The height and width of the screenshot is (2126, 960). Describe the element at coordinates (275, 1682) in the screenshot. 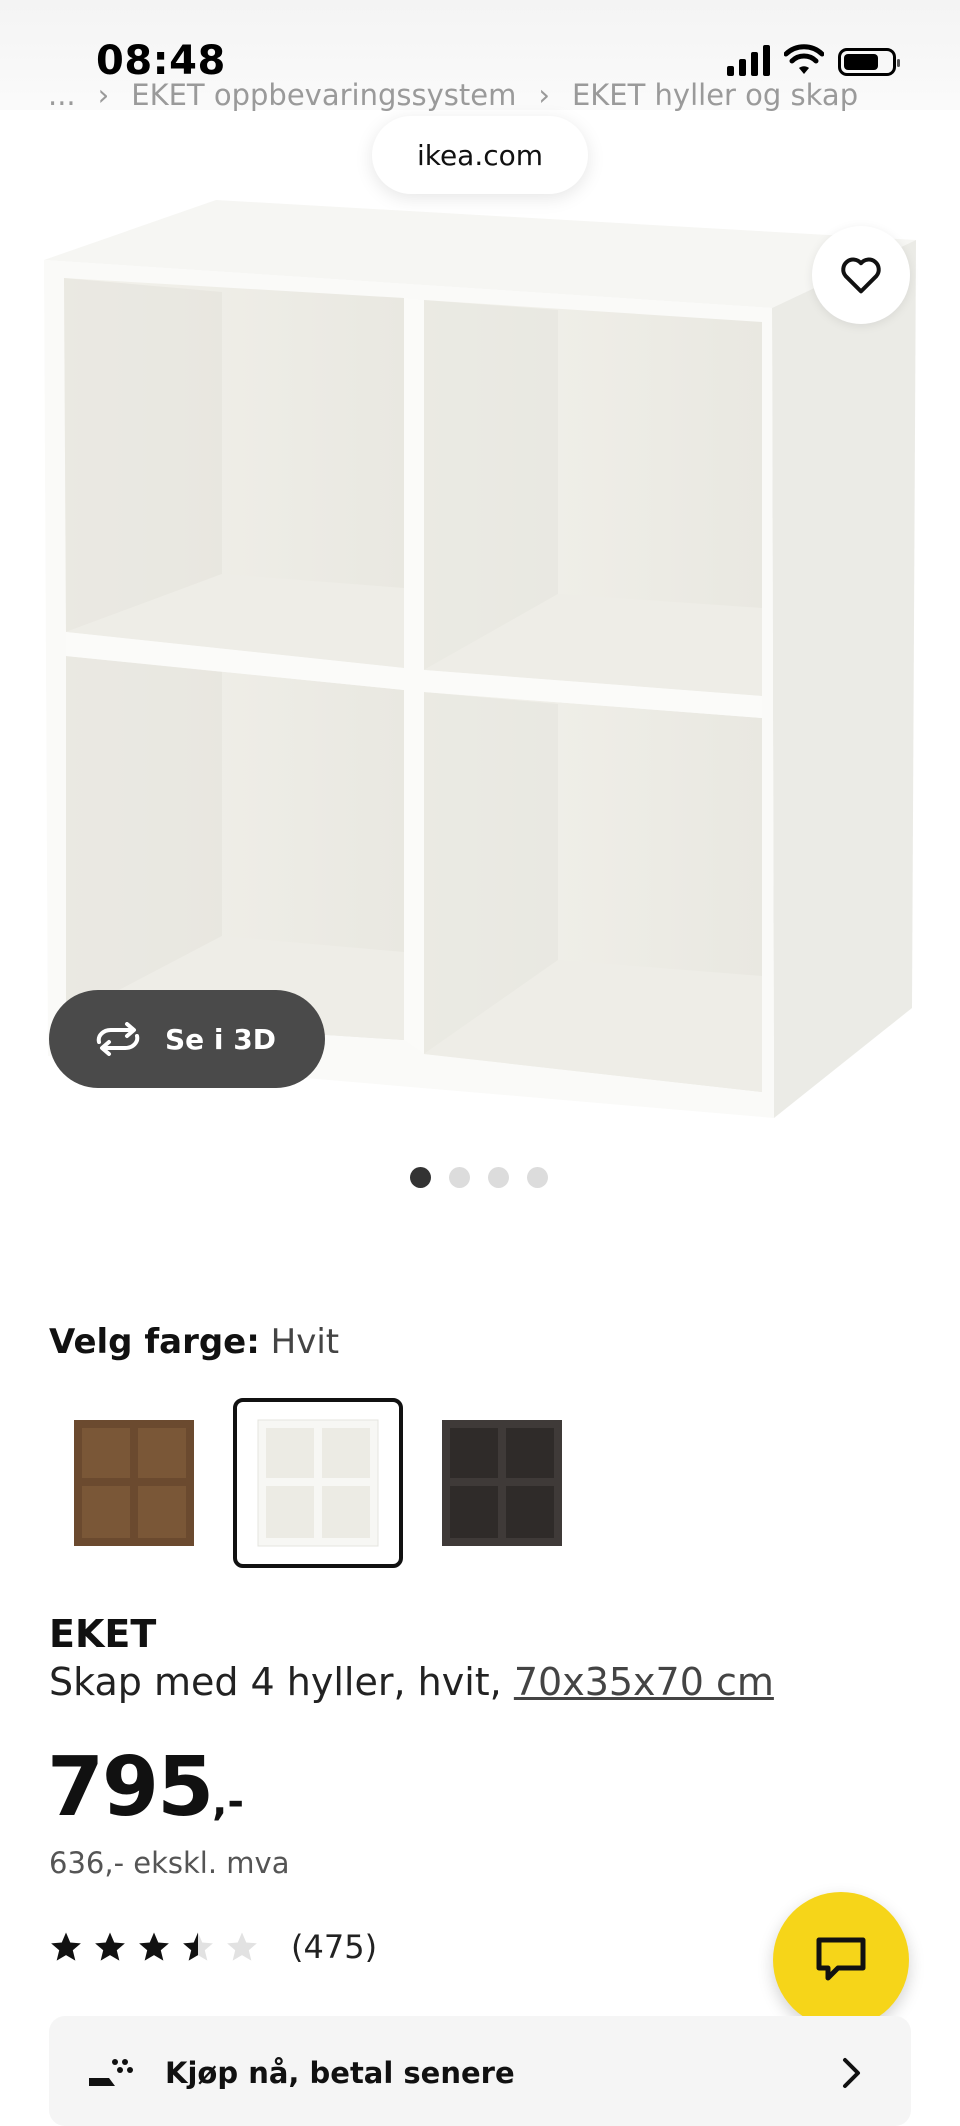

I see `product-description-text: Skap med 4 hyller, hvit,` at that location.